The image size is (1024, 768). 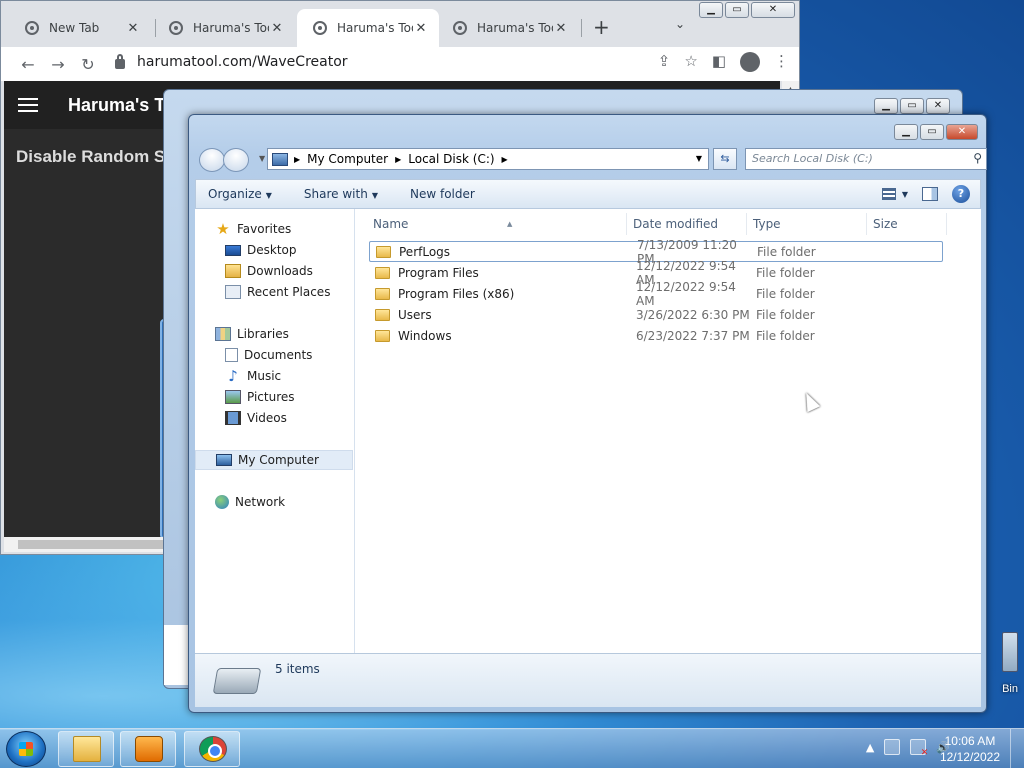 I want to click on search-placeholder: Search Local Disk (C:), so click(x=812, y=158).